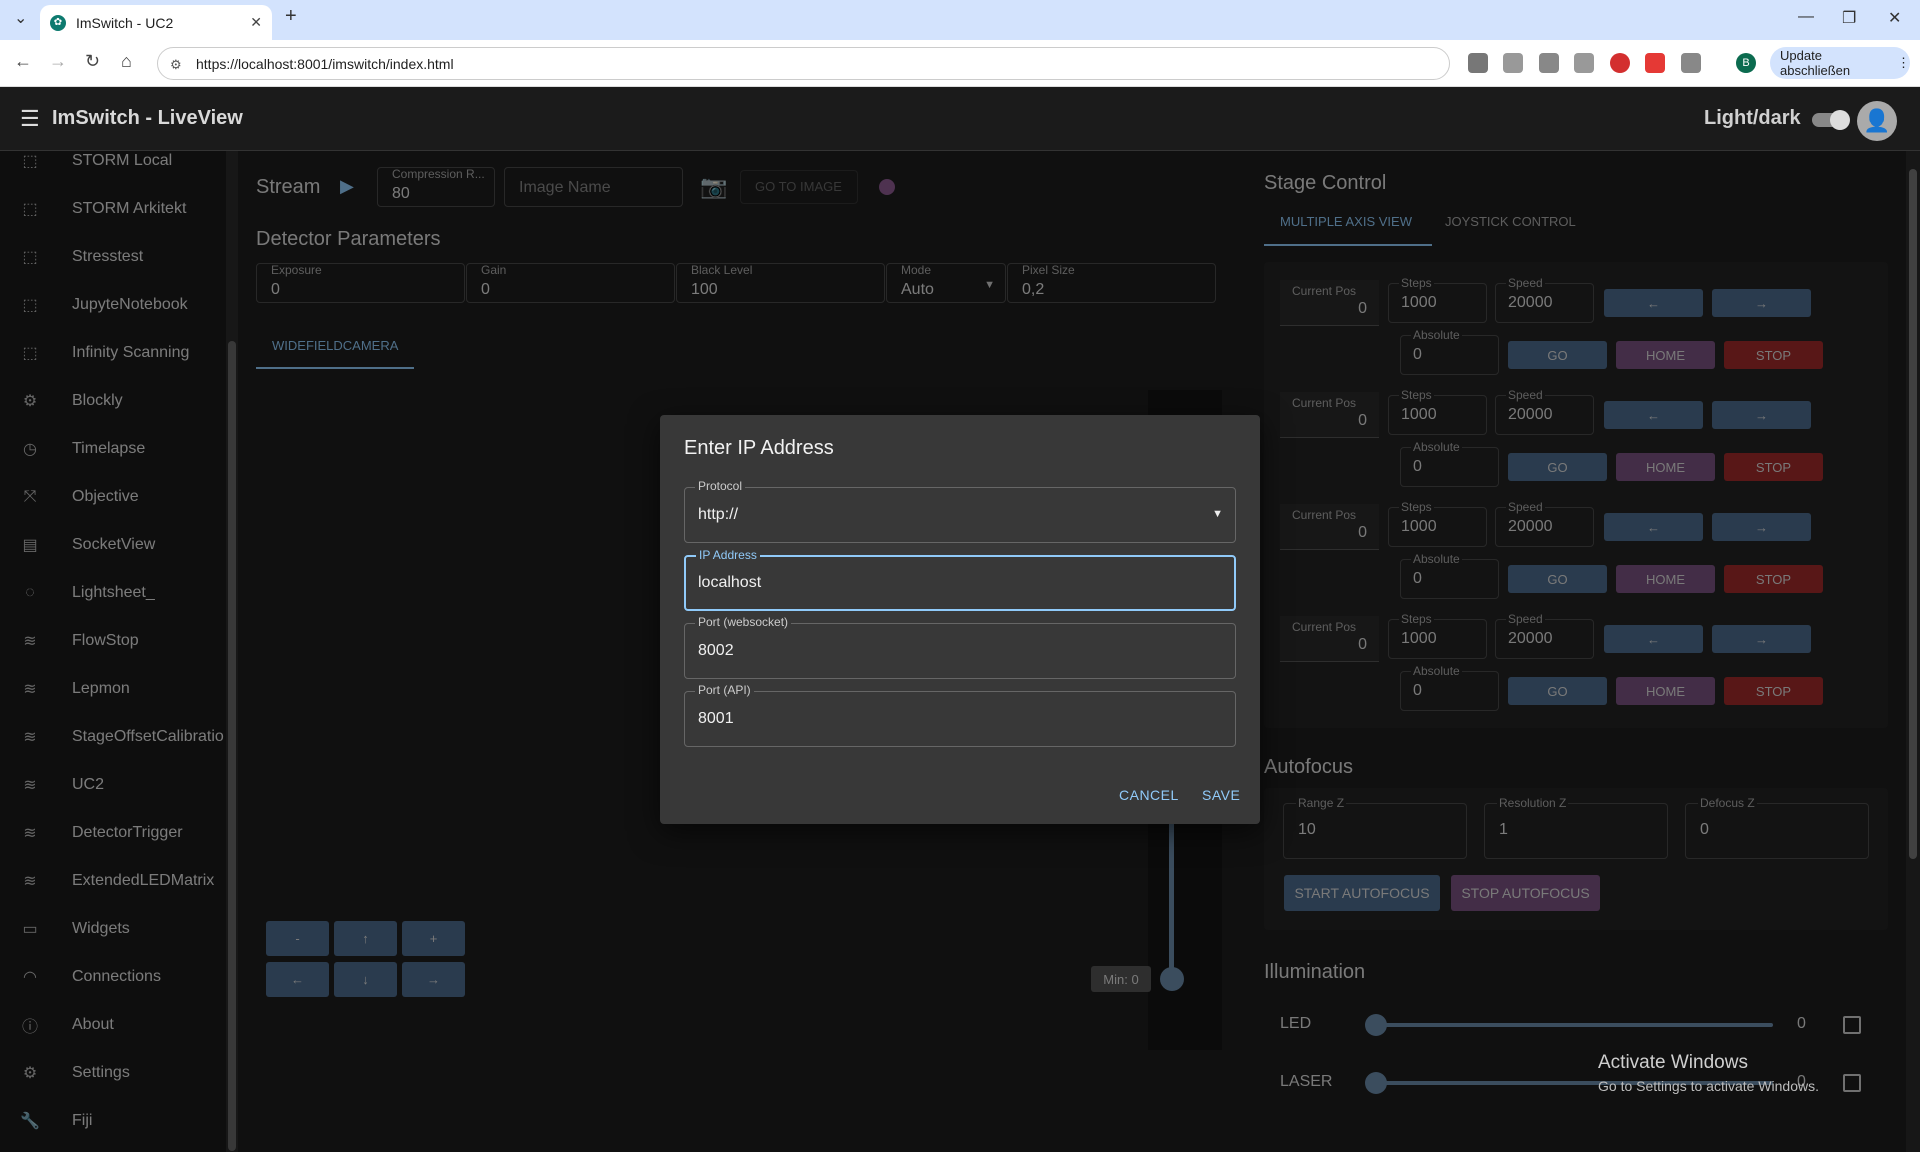 This screenshot has width=1920, height=1152. What do you see at coordinates (718, 514) in the screenshot?
I see `protocol-value: http://` at bounding box center [718, 514].